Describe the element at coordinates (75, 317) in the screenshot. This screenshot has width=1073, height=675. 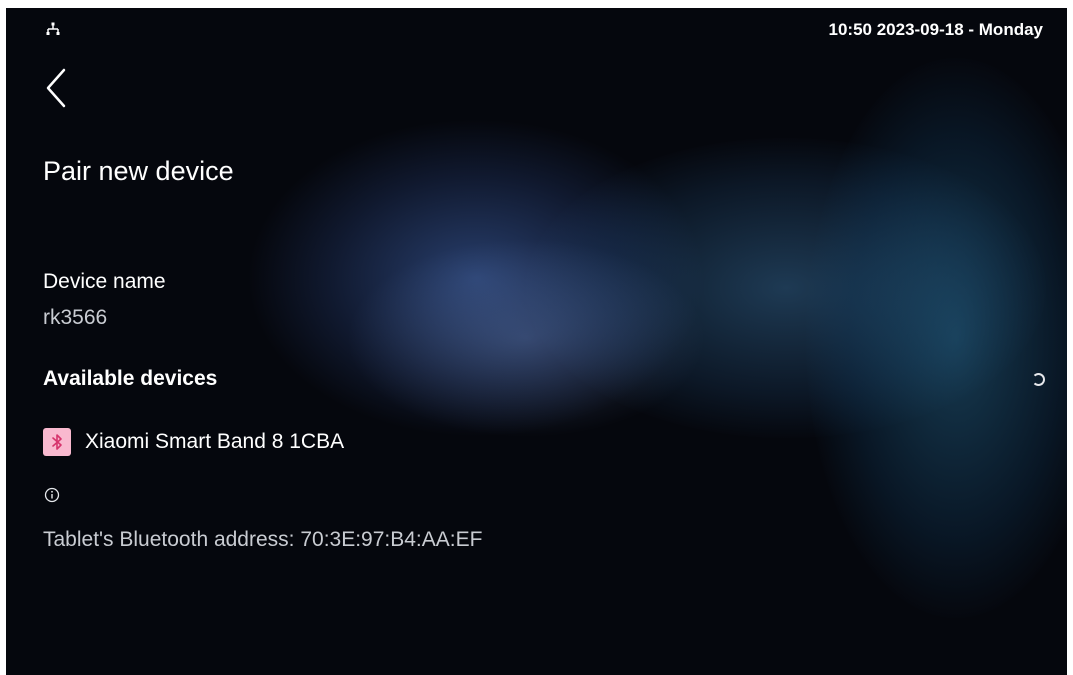
I see `device-name-value: rk3566` at that location.